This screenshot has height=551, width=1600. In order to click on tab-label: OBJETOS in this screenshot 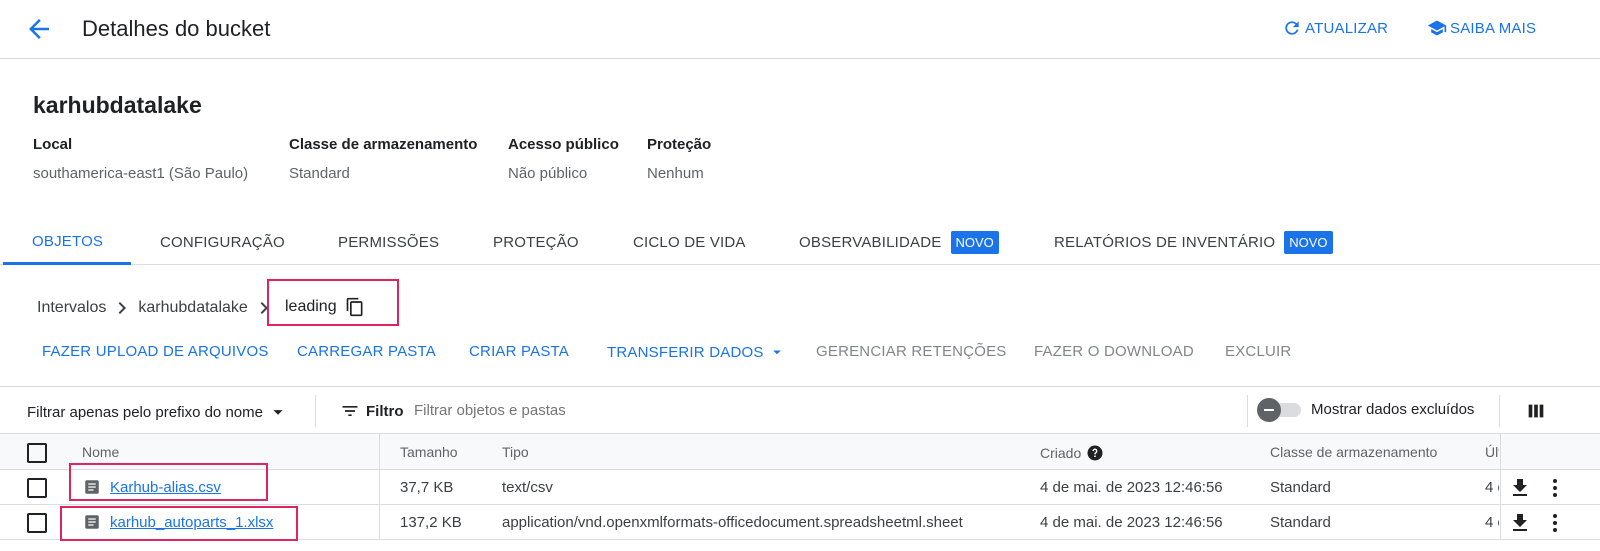, I will do `click(68, 241)`.